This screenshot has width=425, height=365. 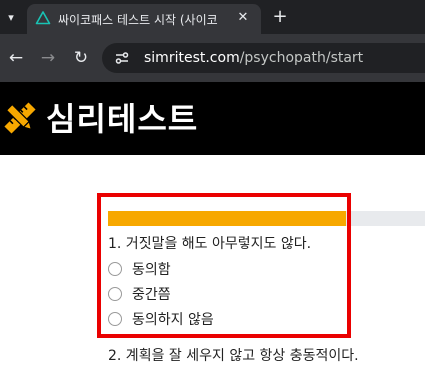 I want to click on new-tab-button: +, so click(x=280, y=18).